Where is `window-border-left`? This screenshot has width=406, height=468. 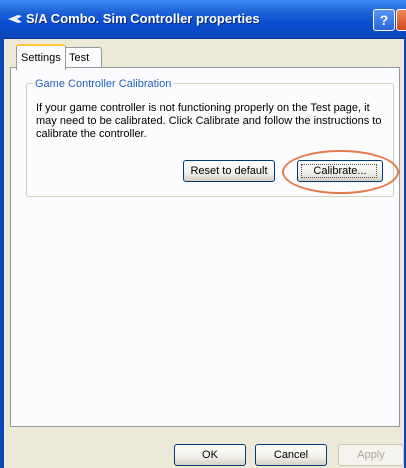
window-border-left is located at coordinates (2, 253).